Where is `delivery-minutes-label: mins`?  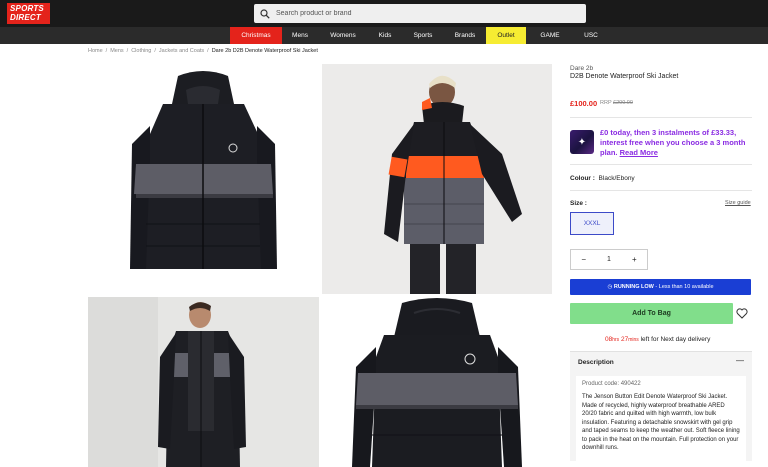 delivery-minutes-label: mins is located at coordinates (633, 340).